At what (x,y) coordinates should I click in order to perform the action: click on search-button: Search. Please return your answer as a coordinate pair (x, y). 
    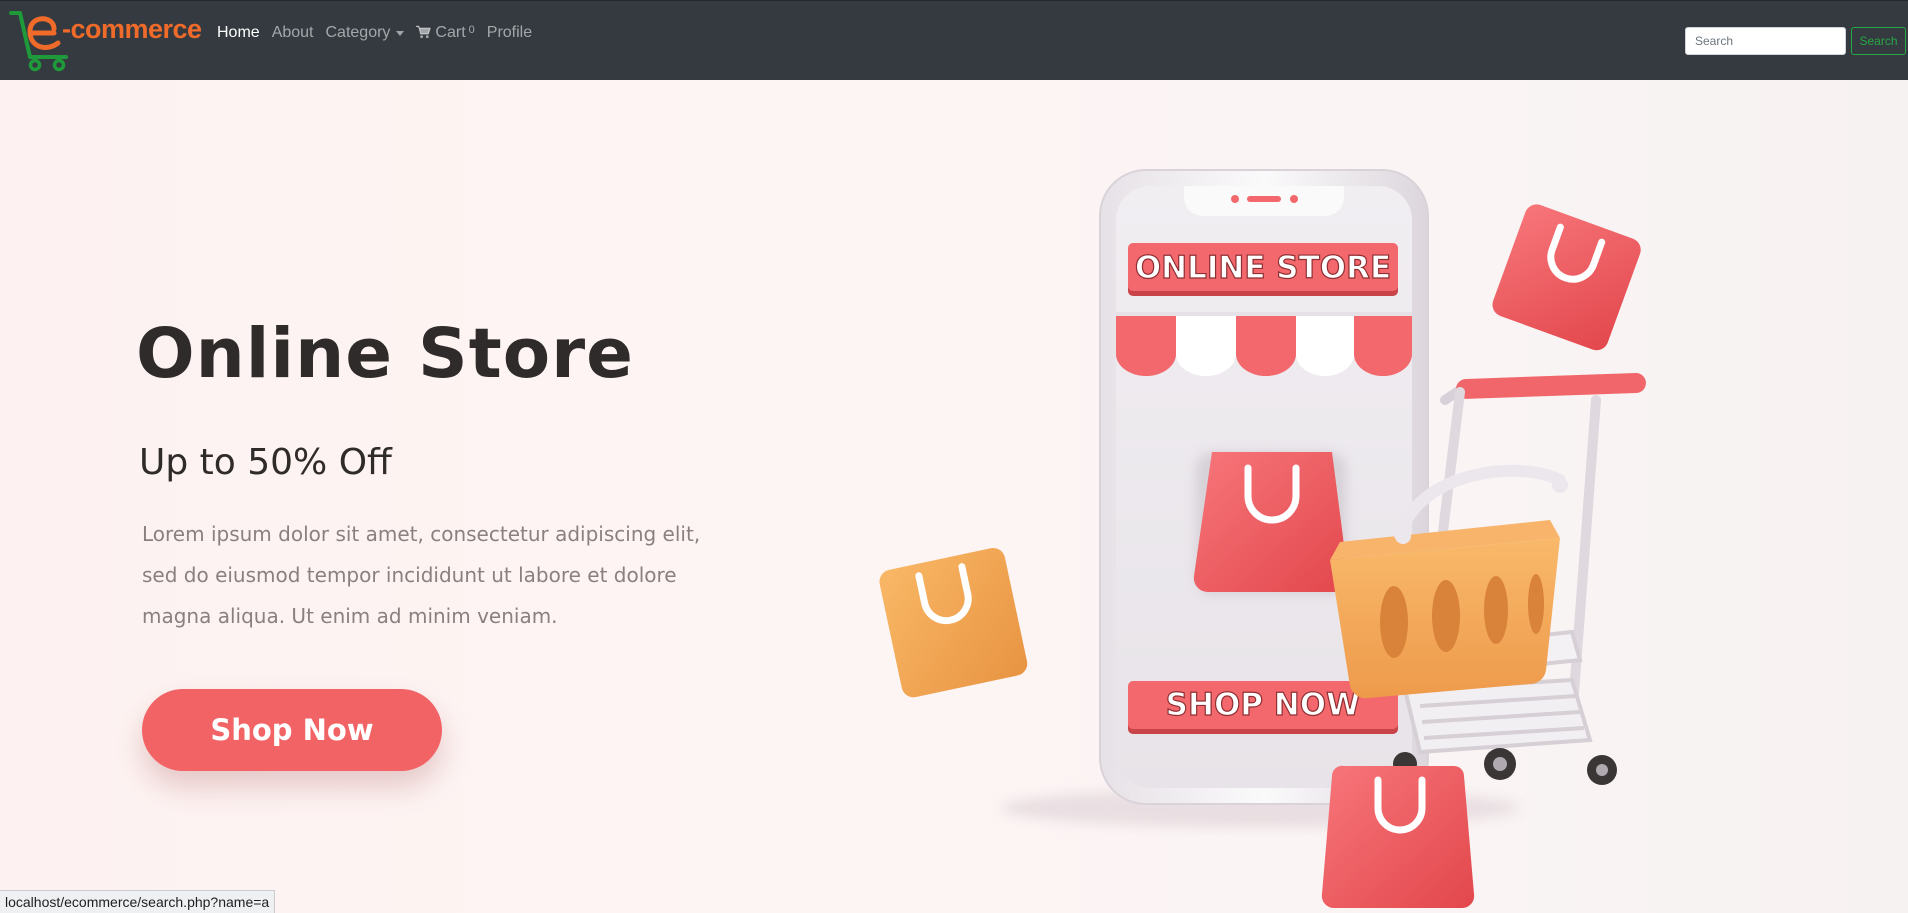
    Looking at the image, I should click on (1878, 41).